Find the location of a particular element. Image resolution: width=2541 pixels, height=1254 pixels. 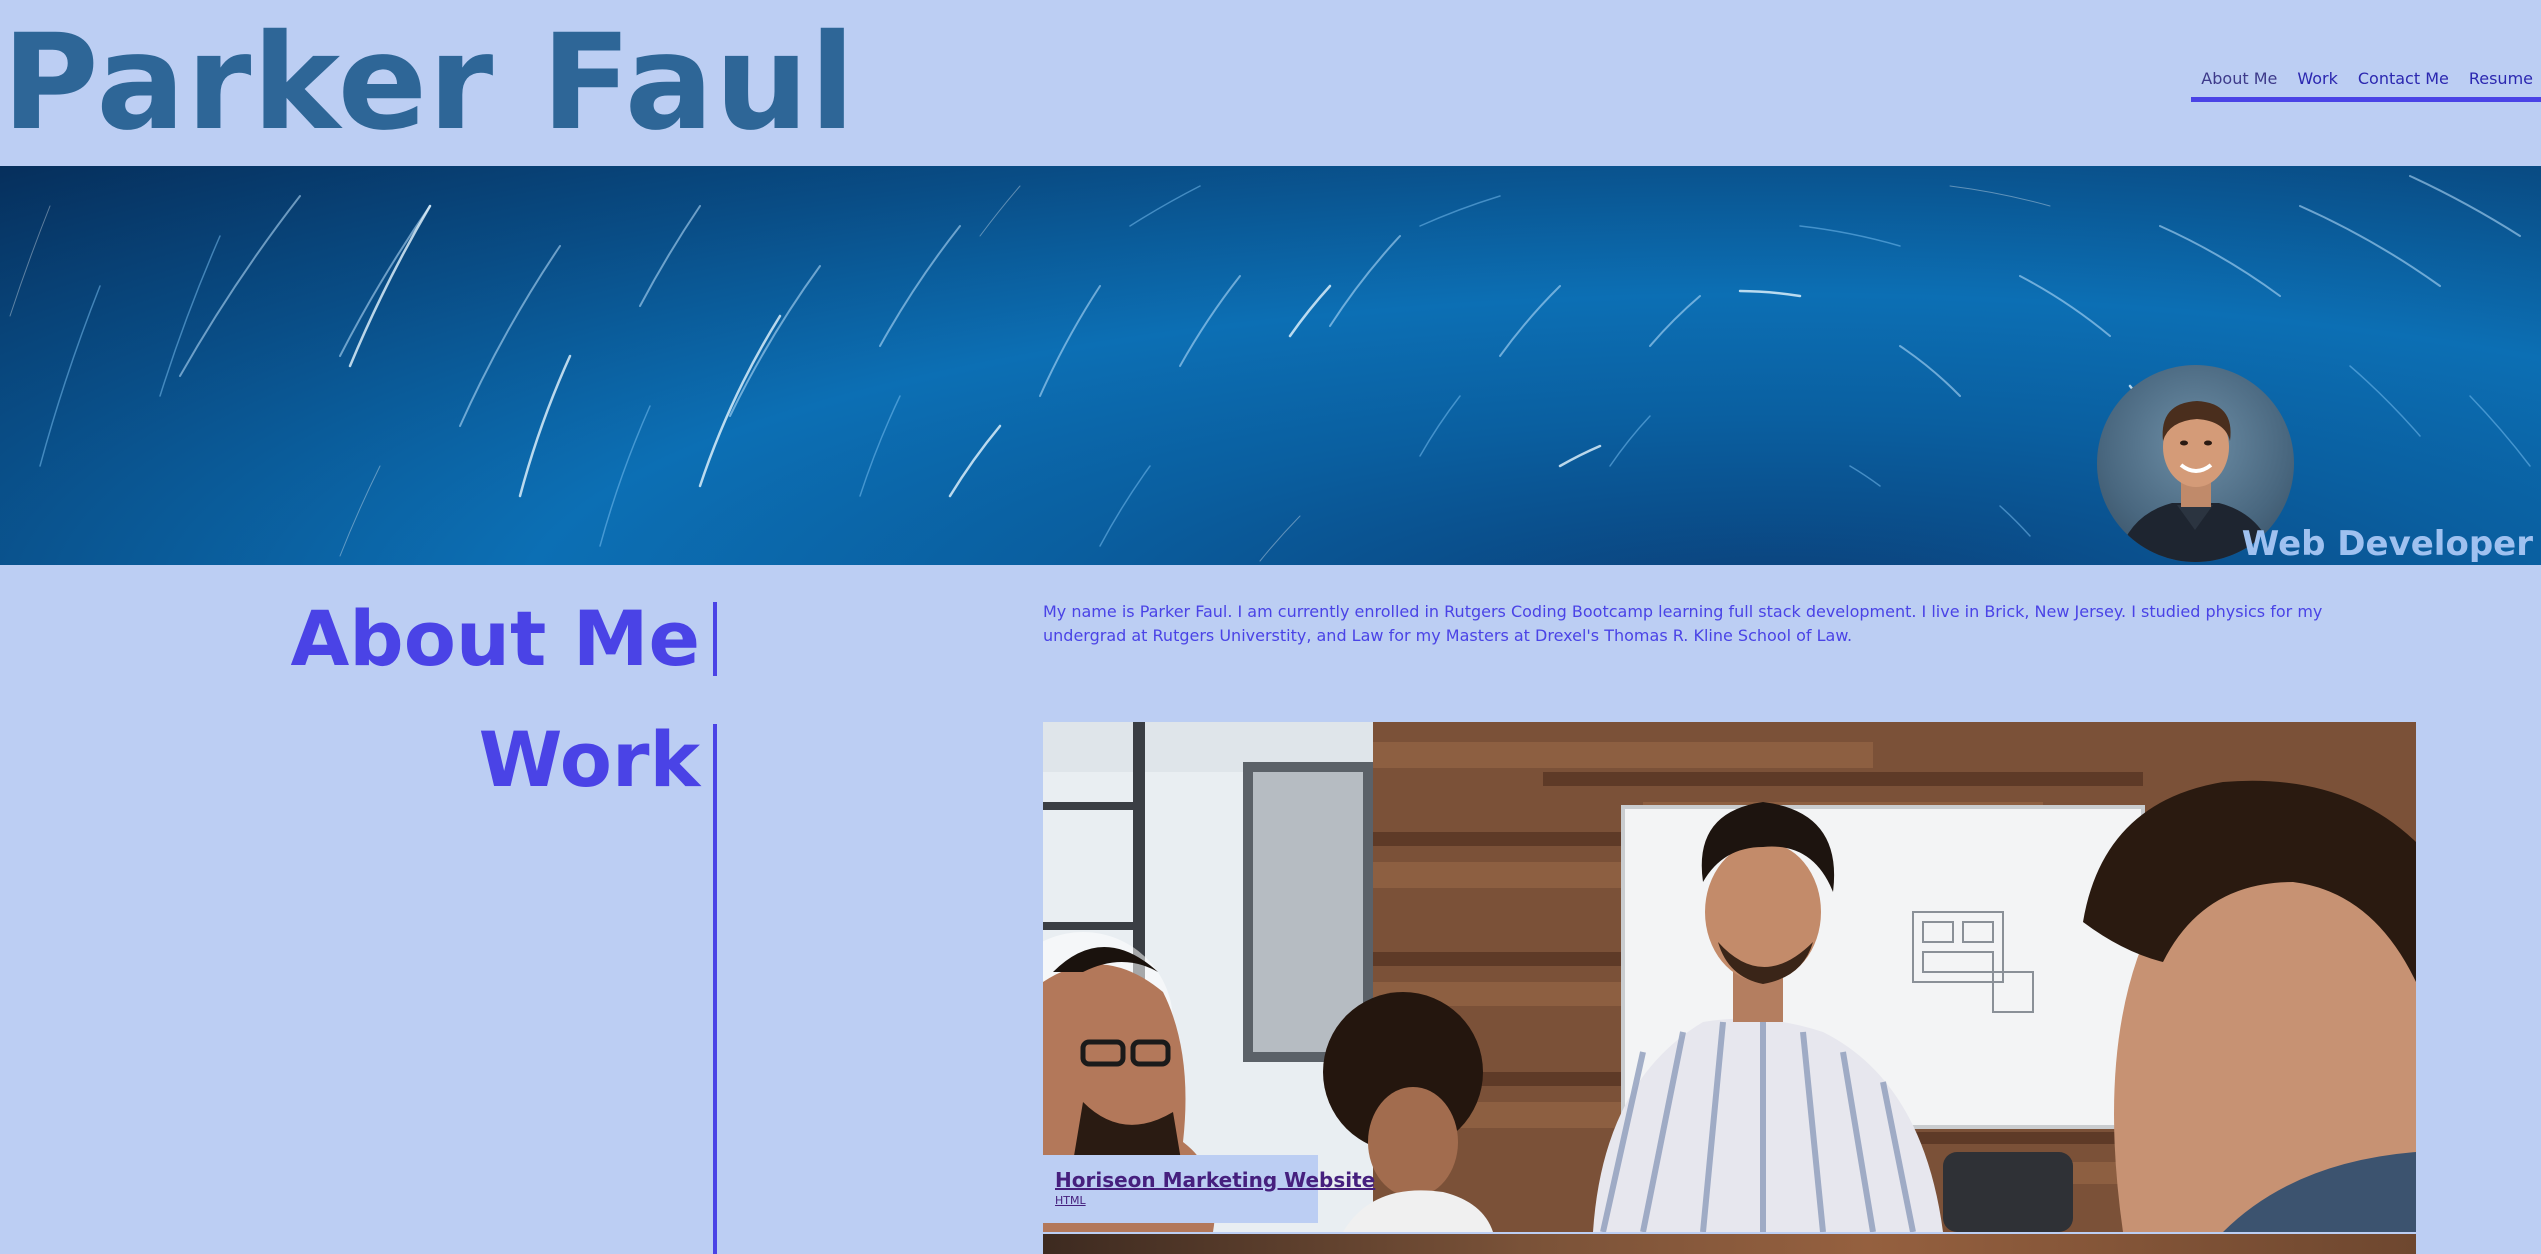

nav-link-contact-me: Contact Me is located at coordinates (2403, 79).